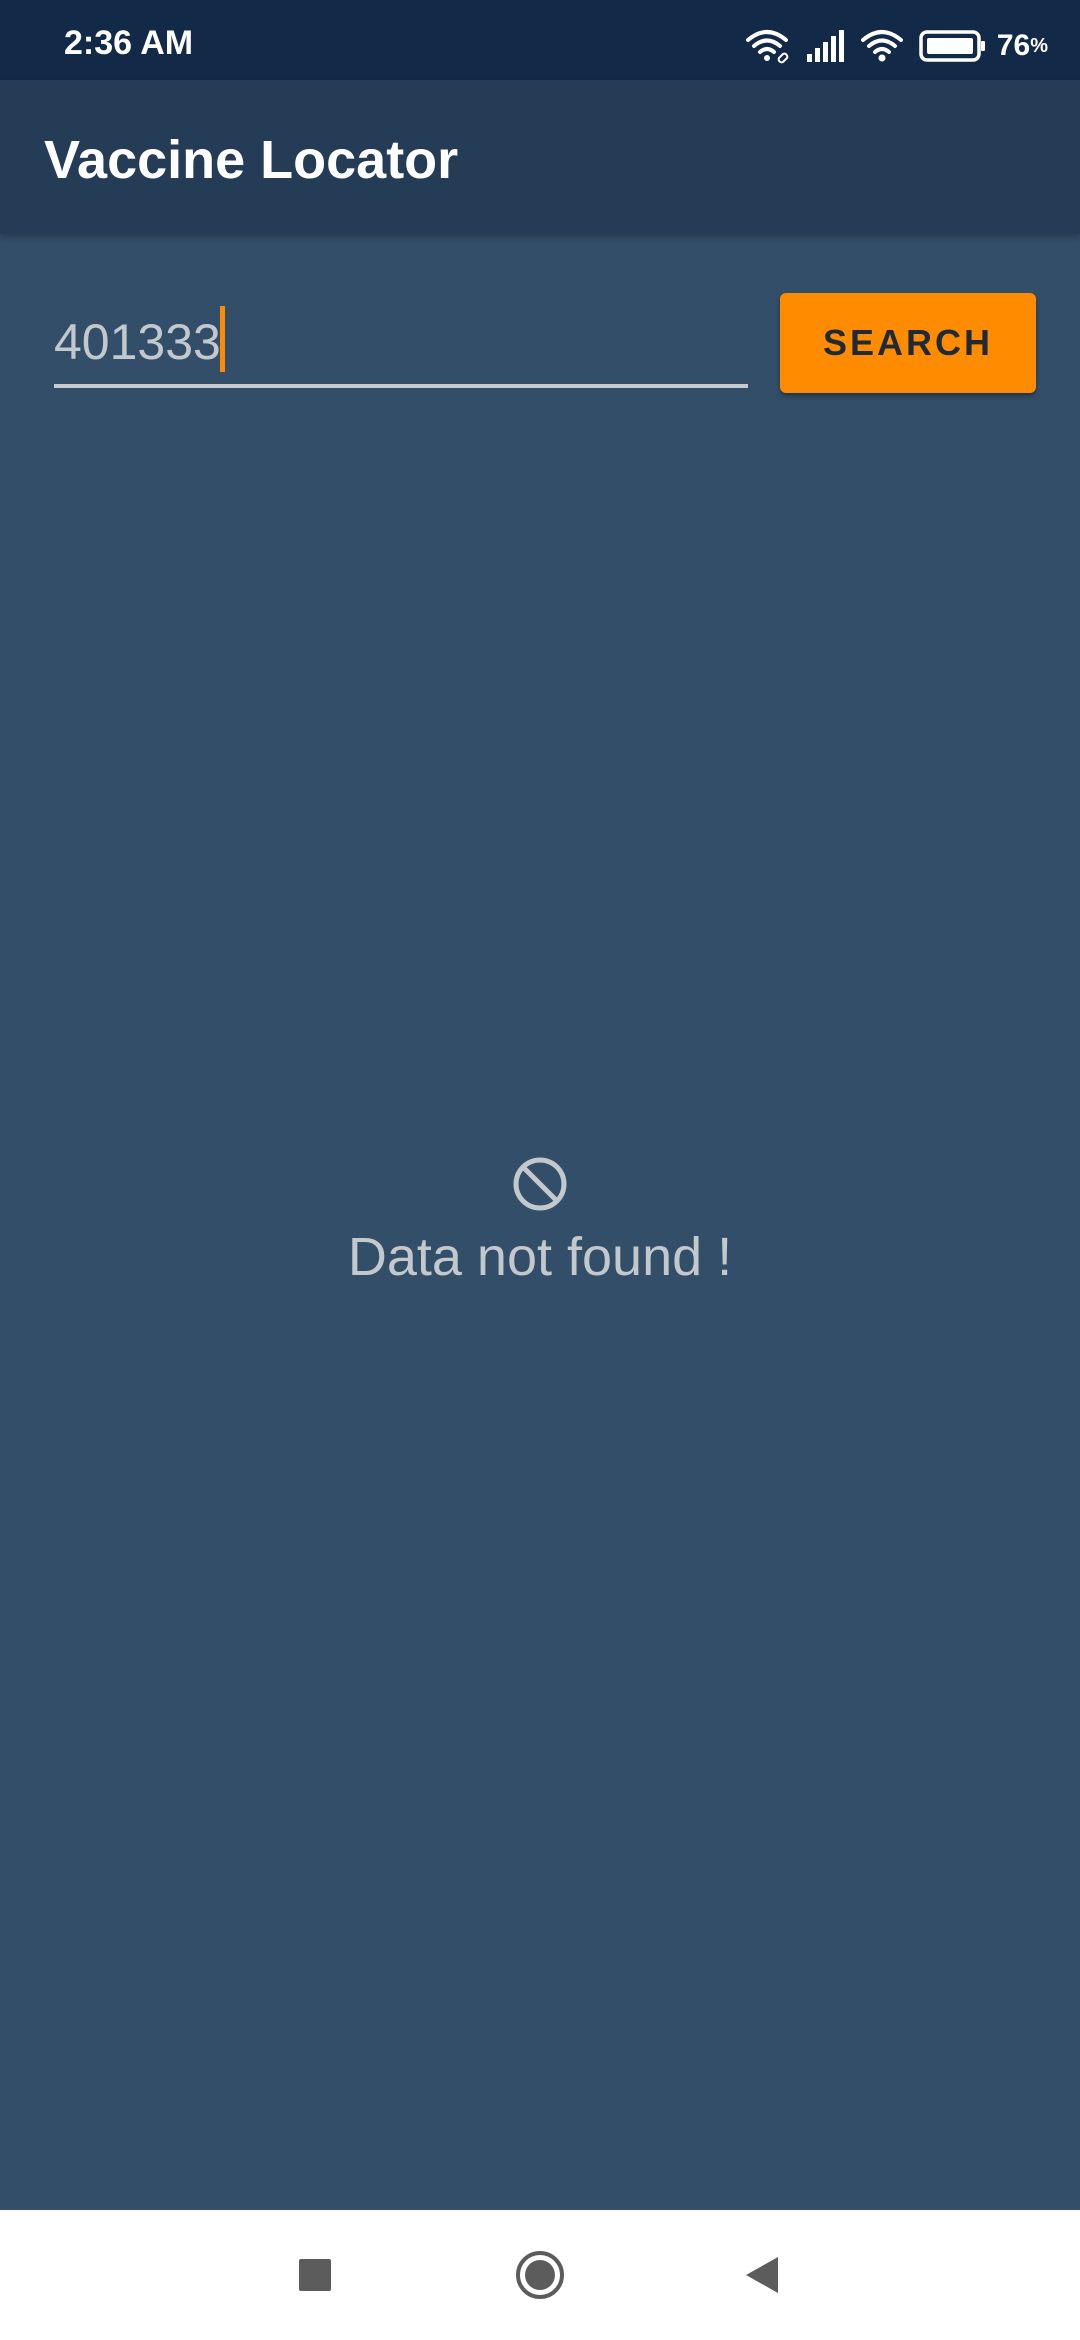 The image size is (1080, 2340). Describe the element at coordinates (315, 2275) in the screenshot. I see `recents-square-icon` at that location.